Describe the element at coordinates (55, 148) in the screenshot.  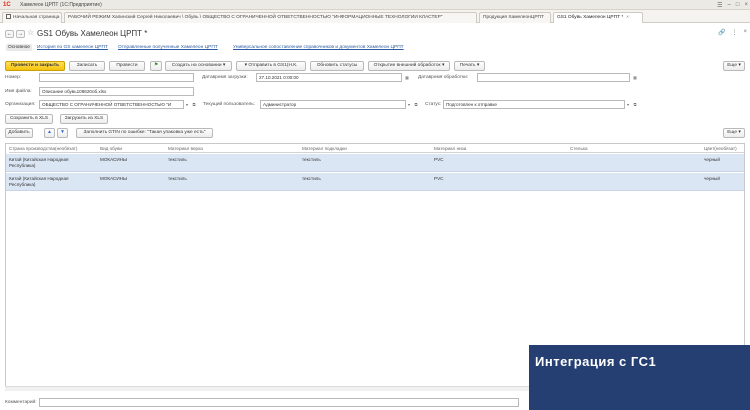
I see `column-header: Страна производства(необязат)` at that location.